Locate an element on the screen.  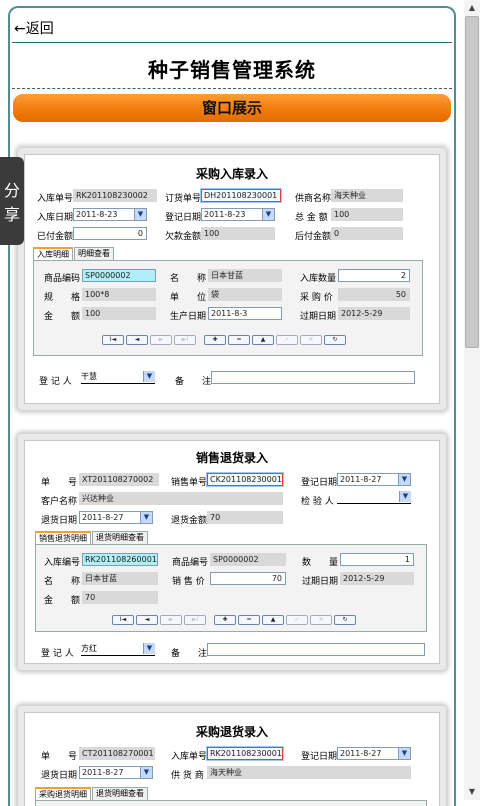
vertical-scrollbar: ▲ ▼ is located at coordinates (472, 400).